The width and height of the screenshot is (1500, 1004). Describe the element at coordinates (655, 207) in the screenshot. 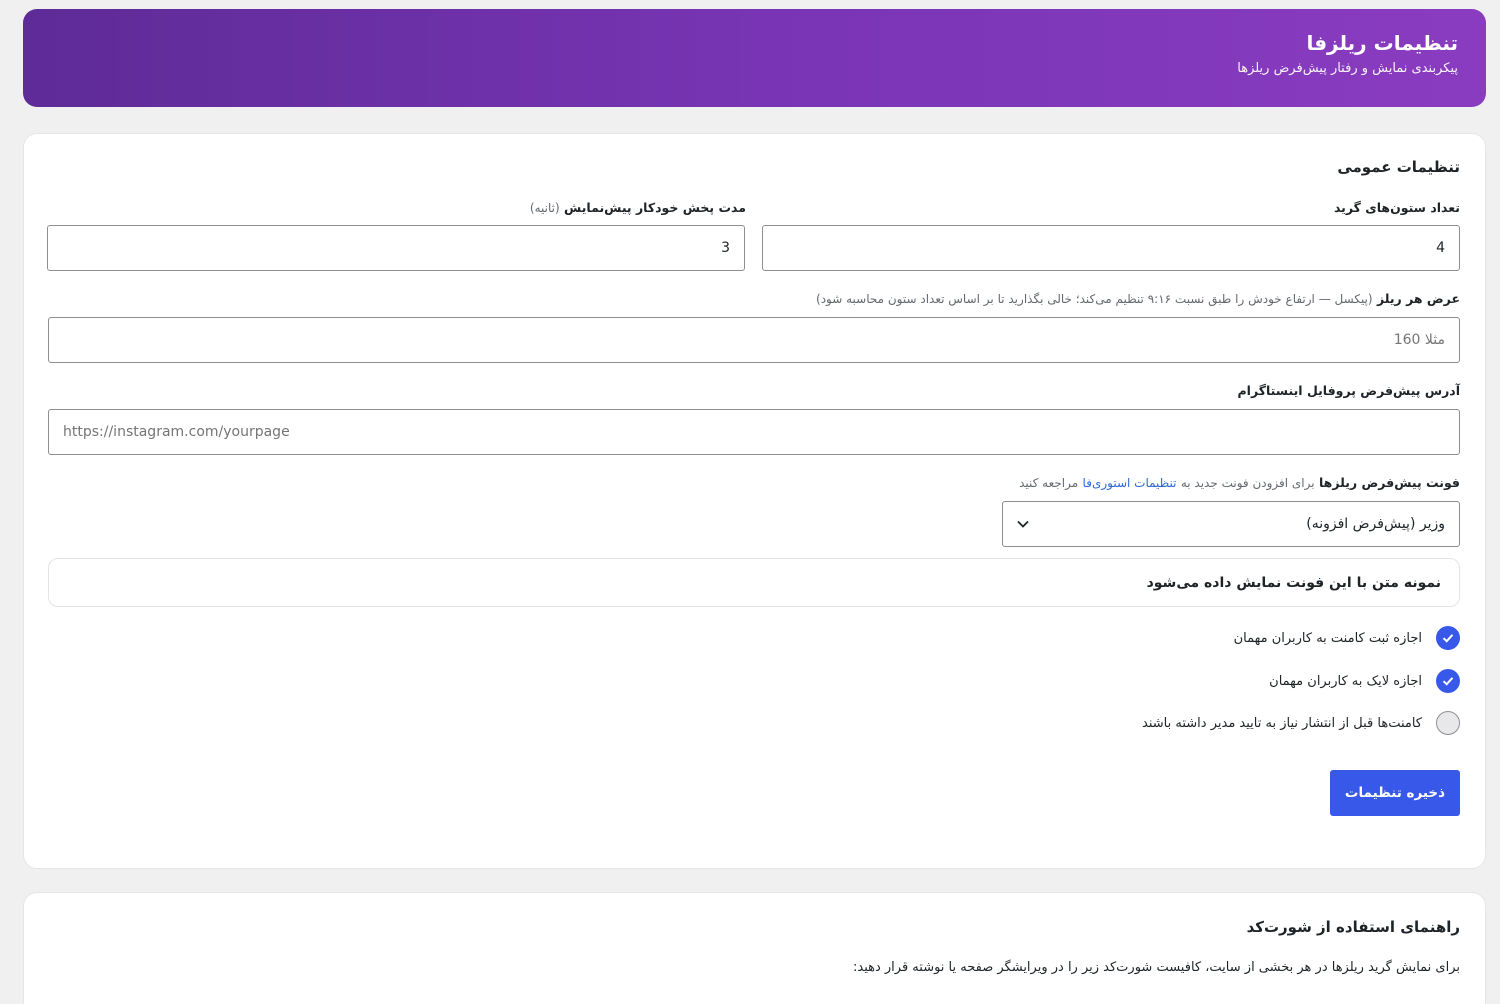

I see `autoplay-duration-label-text: مدت پخش خودکار پیش‌نمایش` at that location.